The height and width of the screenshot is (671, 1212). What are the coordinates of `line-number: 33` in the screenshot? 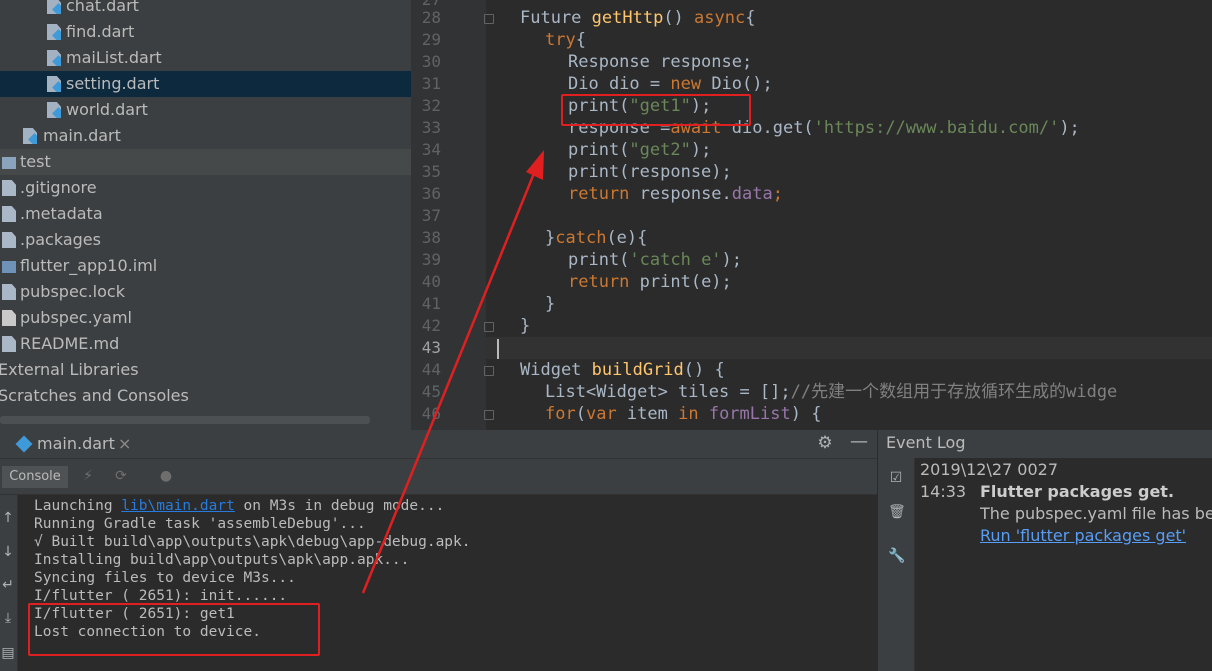 It's located at (431, 127).